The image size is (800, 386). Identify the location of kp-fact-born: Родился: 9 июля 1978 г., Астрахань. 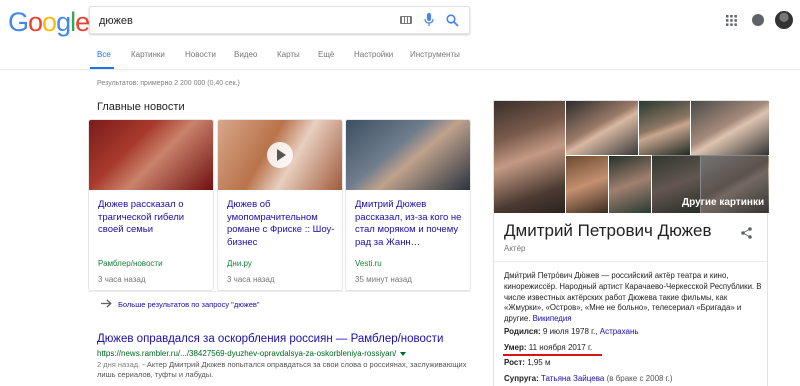
(571, 331).